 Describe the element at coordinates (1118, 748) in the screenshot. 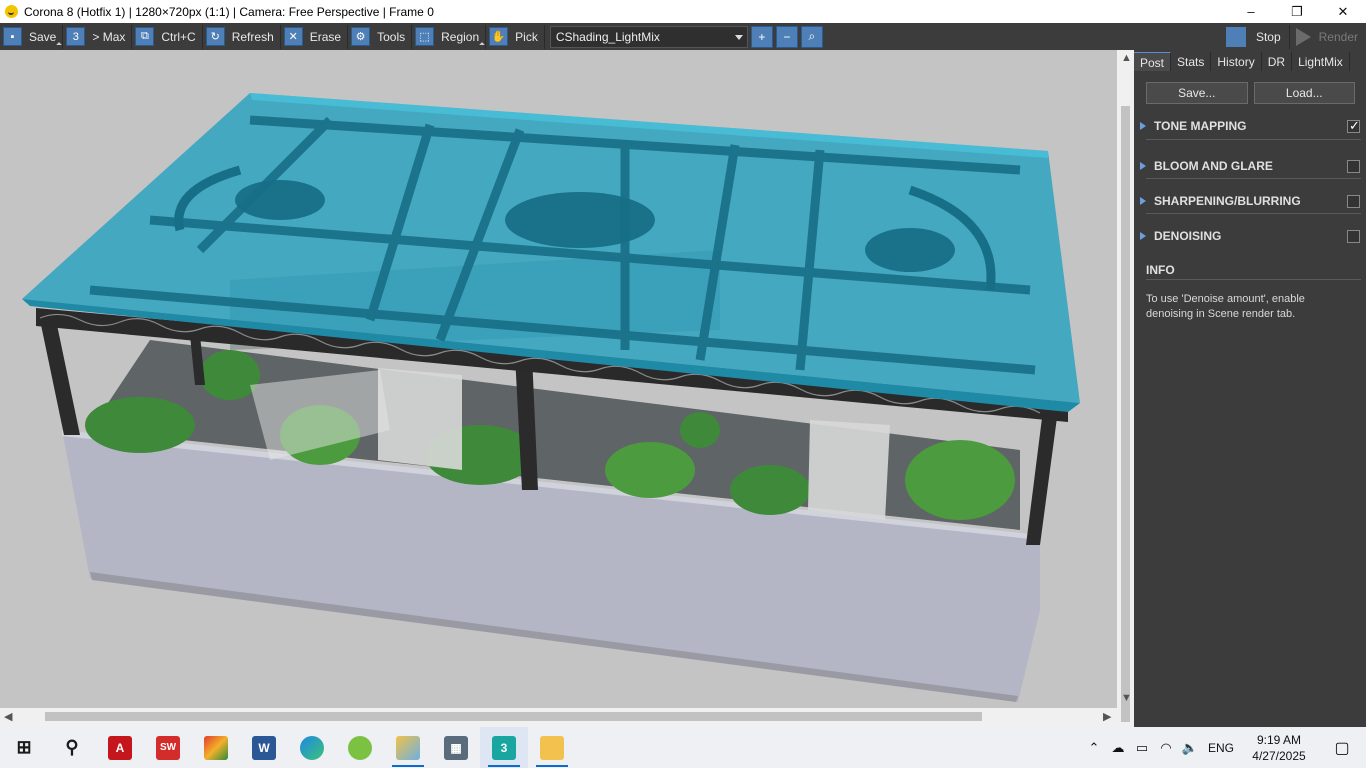

I see `network-status-icon: ☁` at that location.